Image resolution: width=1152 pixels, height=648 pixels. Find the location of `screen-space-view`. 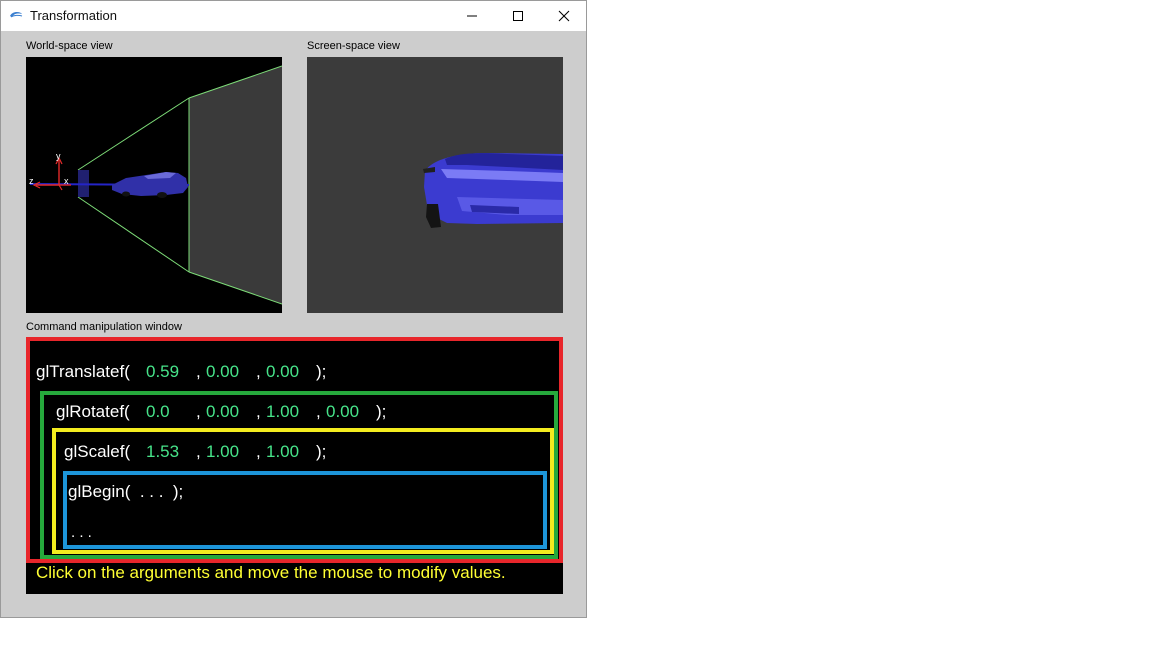

screen-space-view is located at coordinates (435, 185).